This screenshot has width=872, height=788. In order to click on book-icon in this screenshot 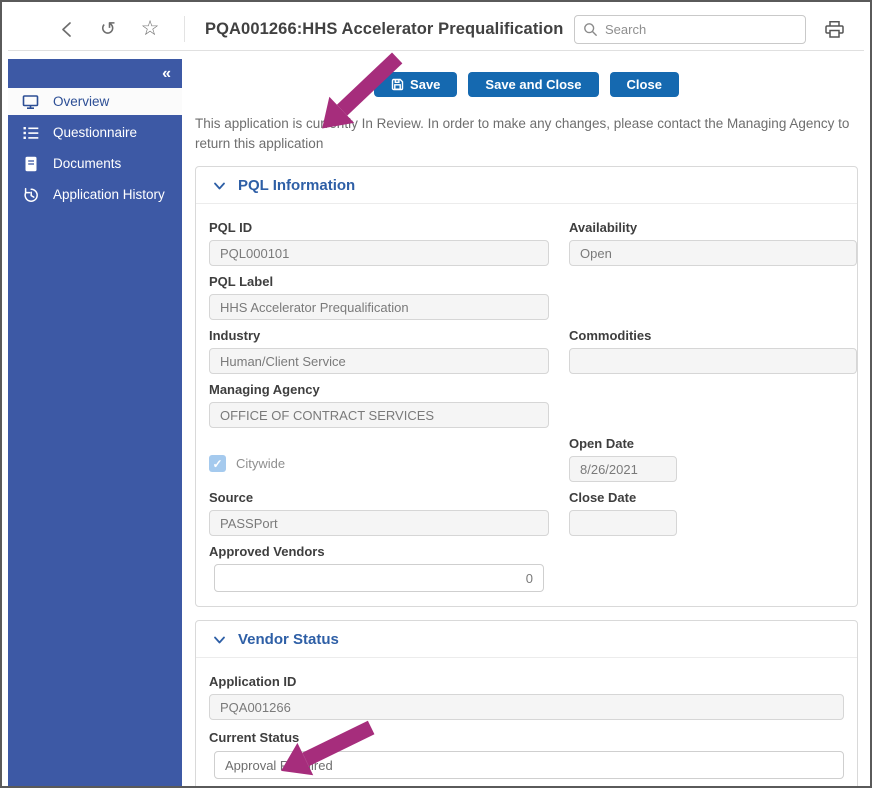, I will do `click(30, 163)`.